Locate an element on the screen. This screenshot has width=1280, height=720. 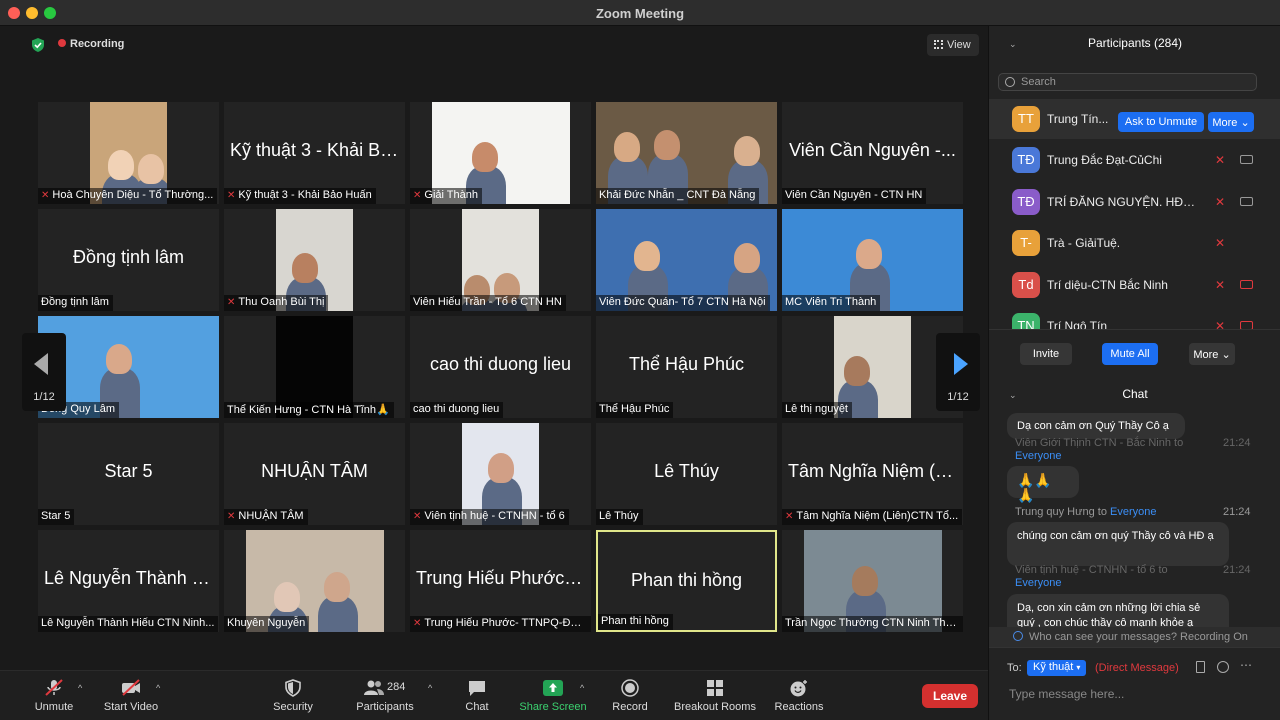
tile-name-label: ✕ Viên tịnh huệ - CTNHN - tổ 6 is located at coordinates (489, 517).